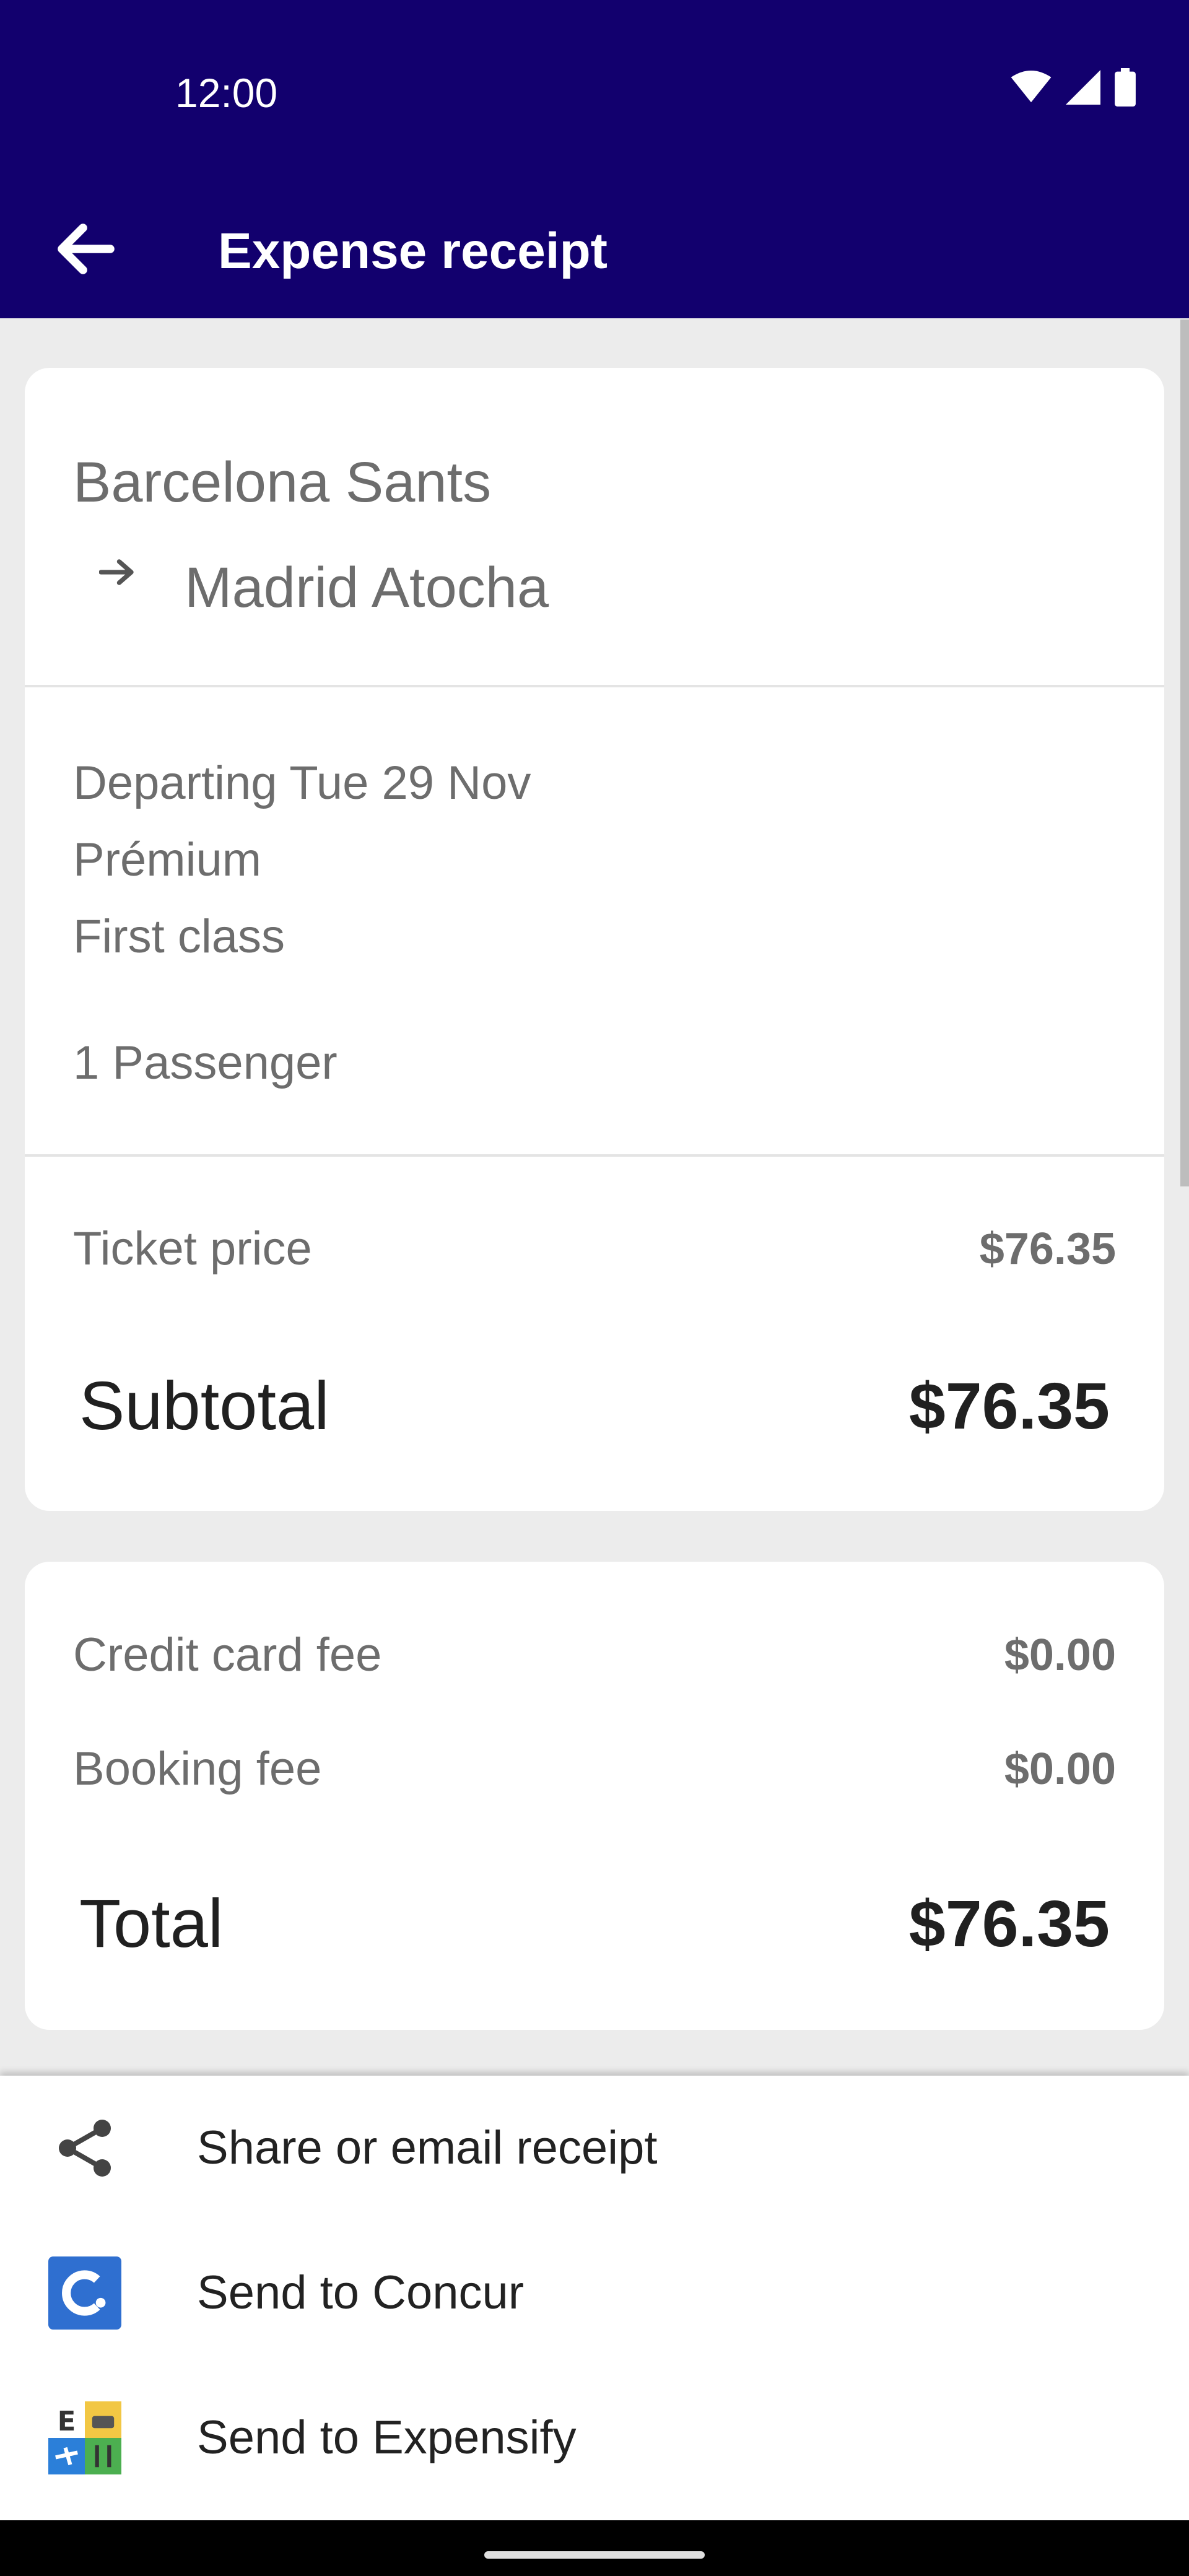 This screenshot has height=2576, width=1189. What do you see at coordinates (226, 93) in the screenshot?
I see `status-time: 12:00` at bounding box center [226, 93].